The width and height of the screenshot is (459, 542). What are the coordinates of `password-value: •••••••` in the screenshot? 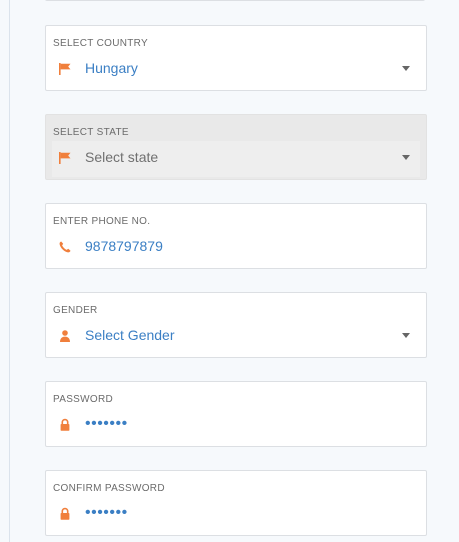 It's located at (106, 423).